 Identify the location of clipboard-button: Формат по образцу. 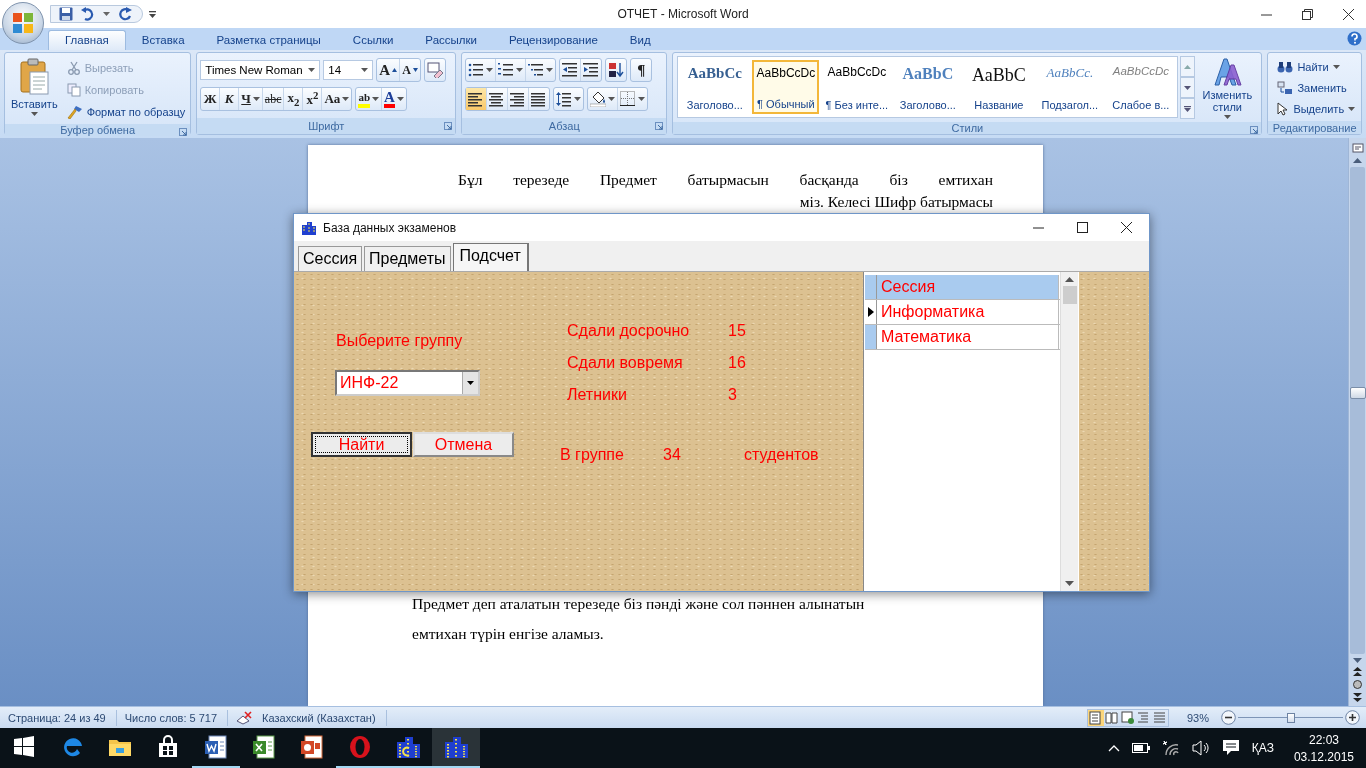
(126, 111).